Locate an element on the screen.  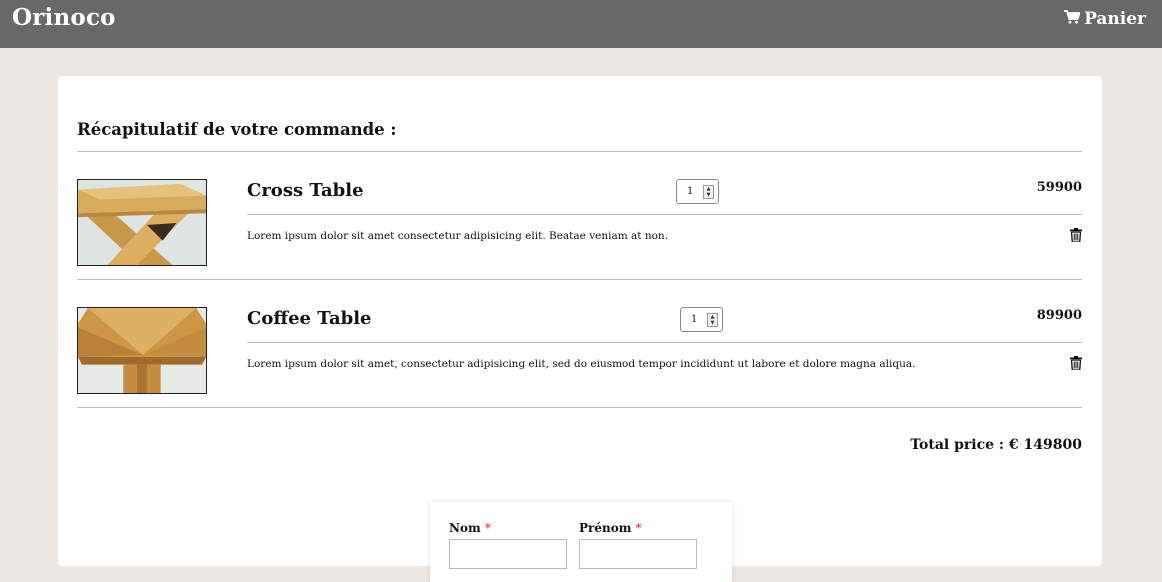
prenom-label-text: Prénom is located at coordinates (605, 528).